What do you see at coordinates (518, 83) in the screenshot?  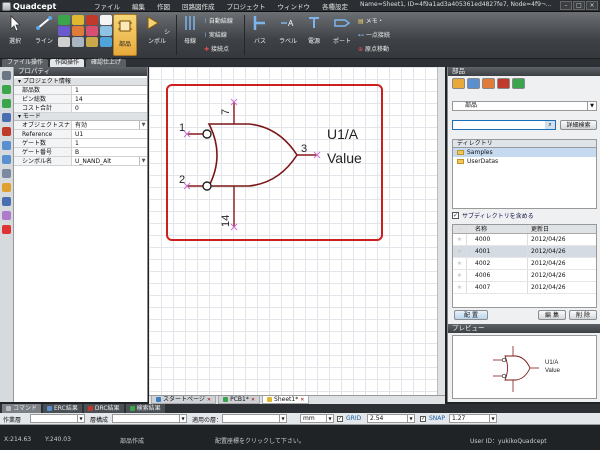 I see `model-tab-icon` at bounding box center [518, 83].